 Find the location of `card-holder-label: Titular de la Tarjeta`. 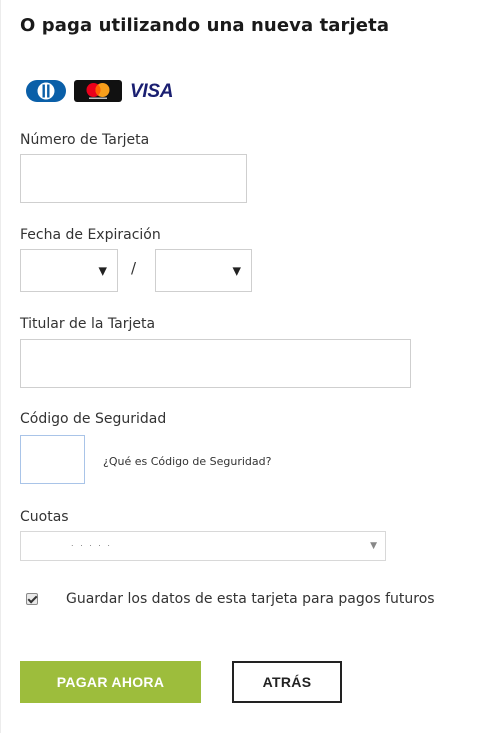

card-holder-label: Titular de la Tarjeta is located at coordinates (88, 324).